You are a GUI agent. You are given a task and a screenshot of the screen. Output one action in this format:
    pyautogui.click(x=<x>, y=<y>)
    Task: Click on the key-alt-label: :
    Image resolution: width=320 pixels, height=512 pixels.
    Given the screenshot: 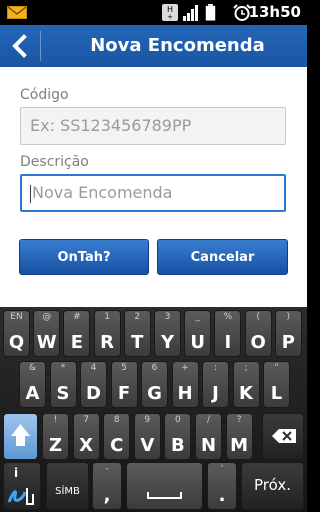 What is the action you would take?
    pyautogui.click(x=215, y=368)
    